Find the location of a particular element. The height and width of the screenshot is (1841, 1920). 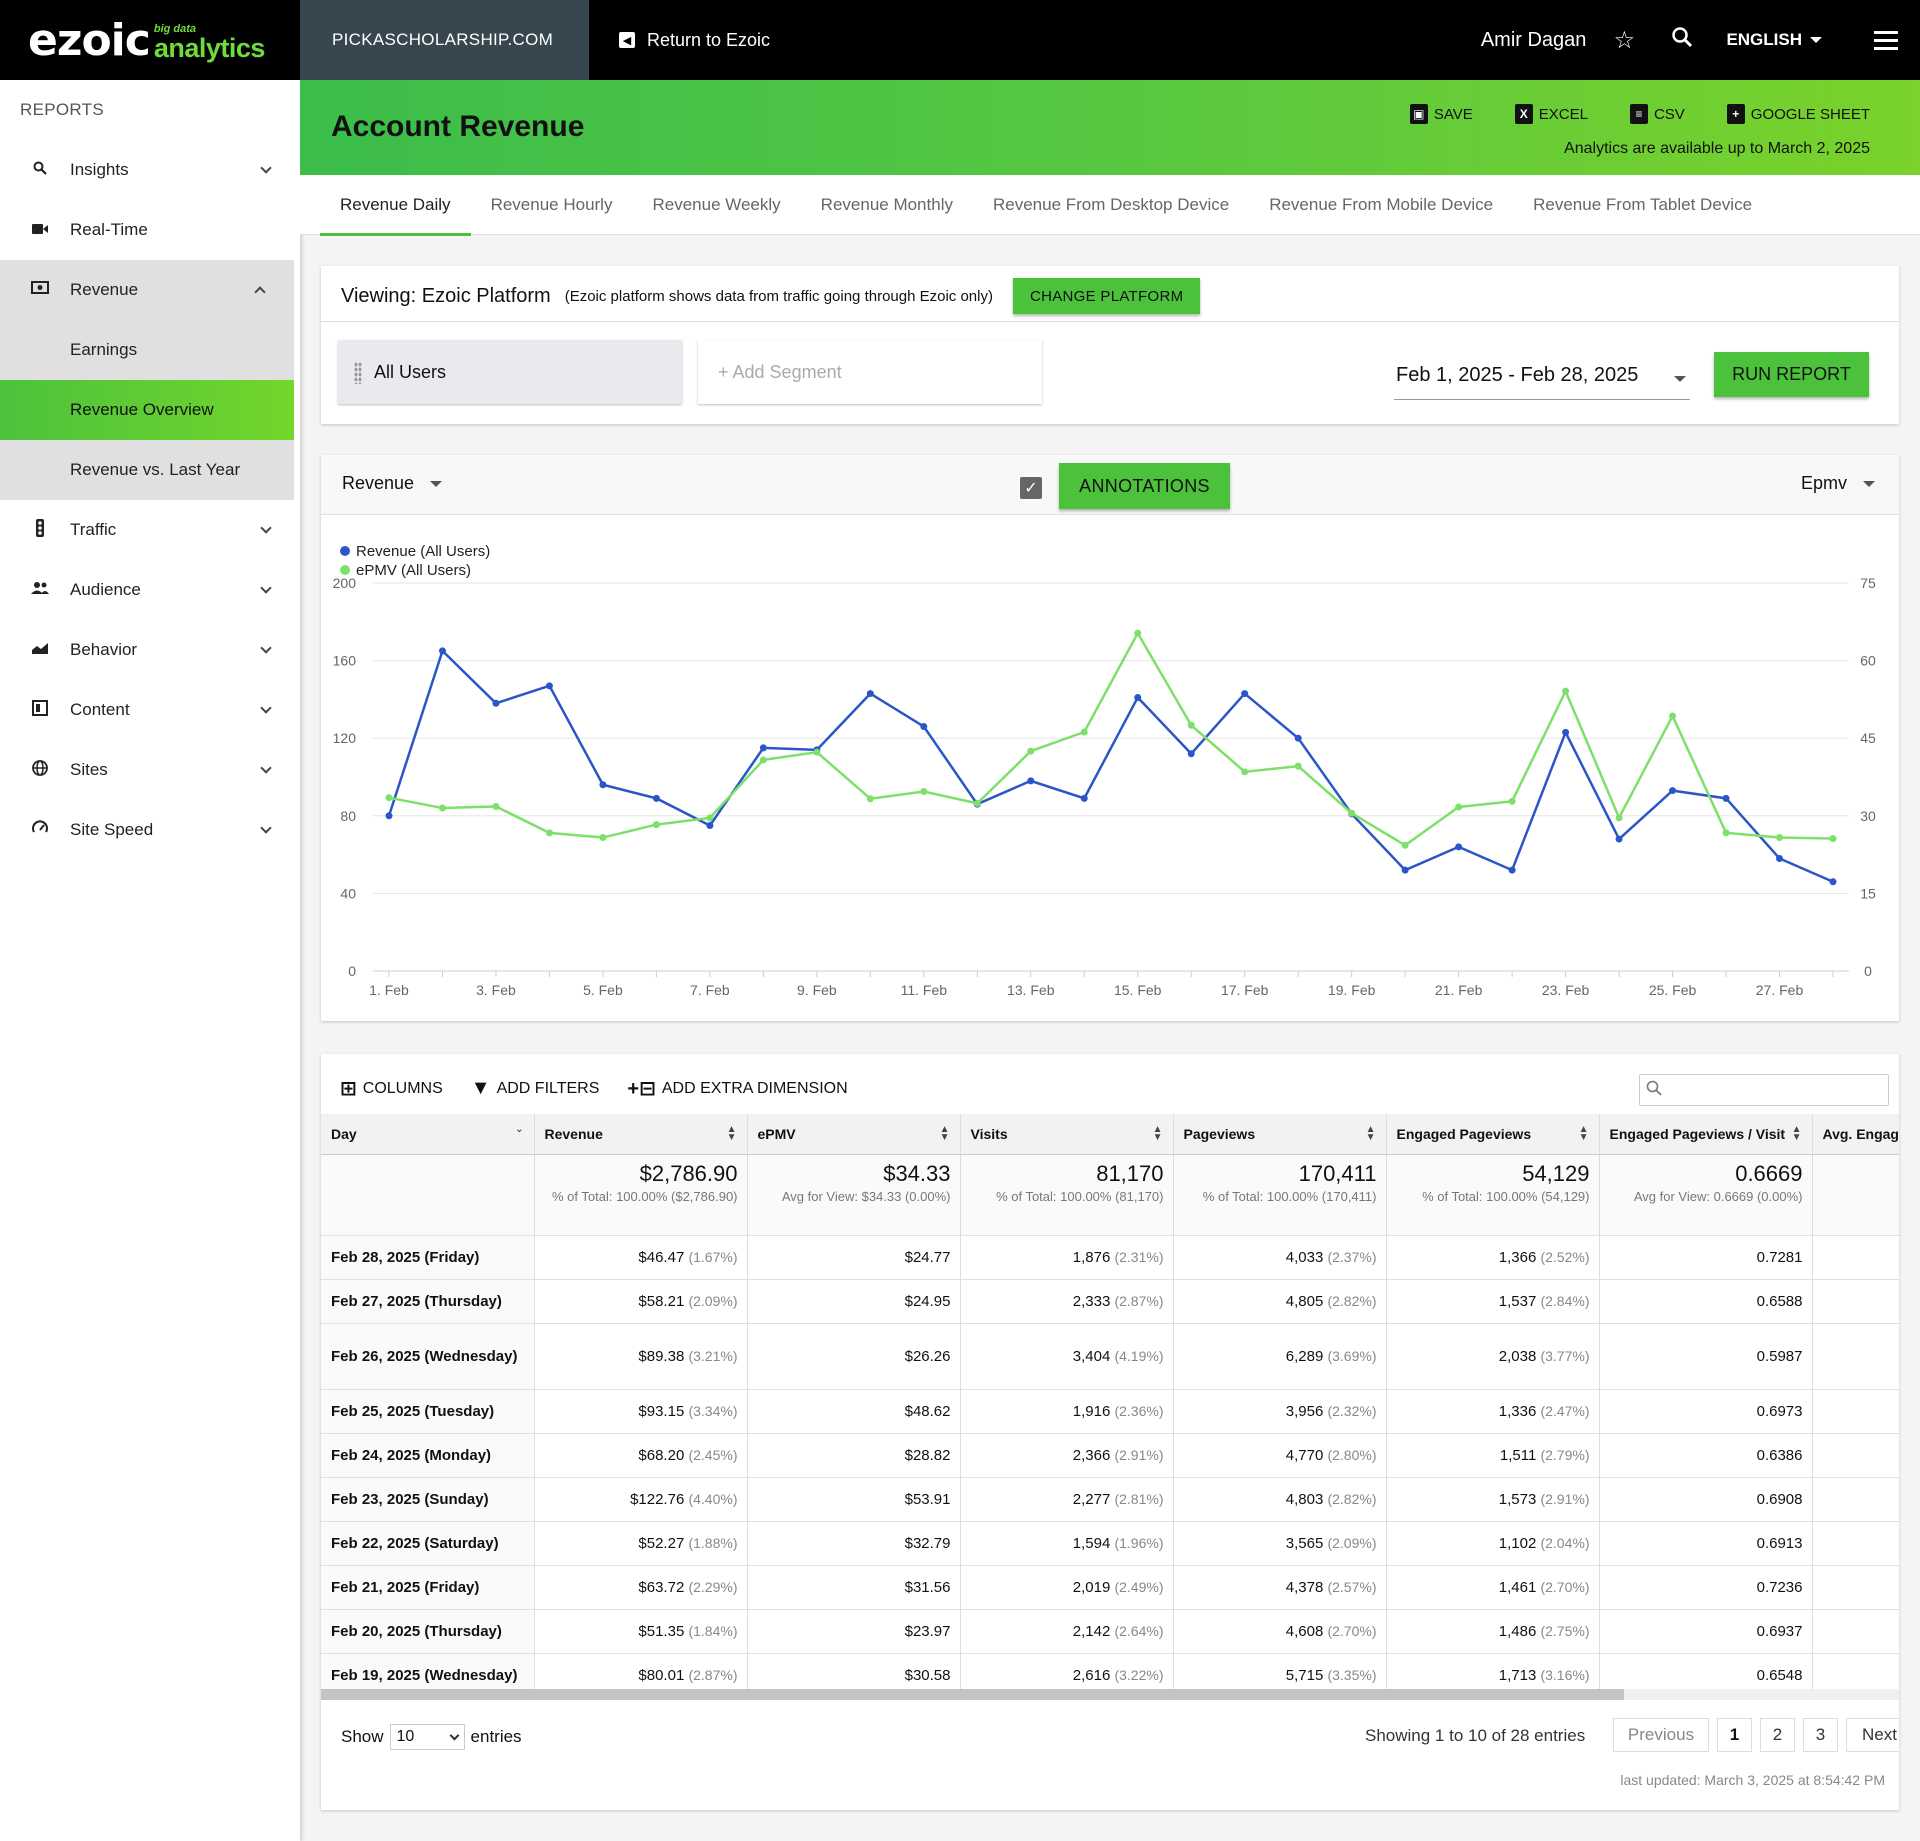

table-cell: 1,511 (2.79%) is located at coordinates (1493, 1455).